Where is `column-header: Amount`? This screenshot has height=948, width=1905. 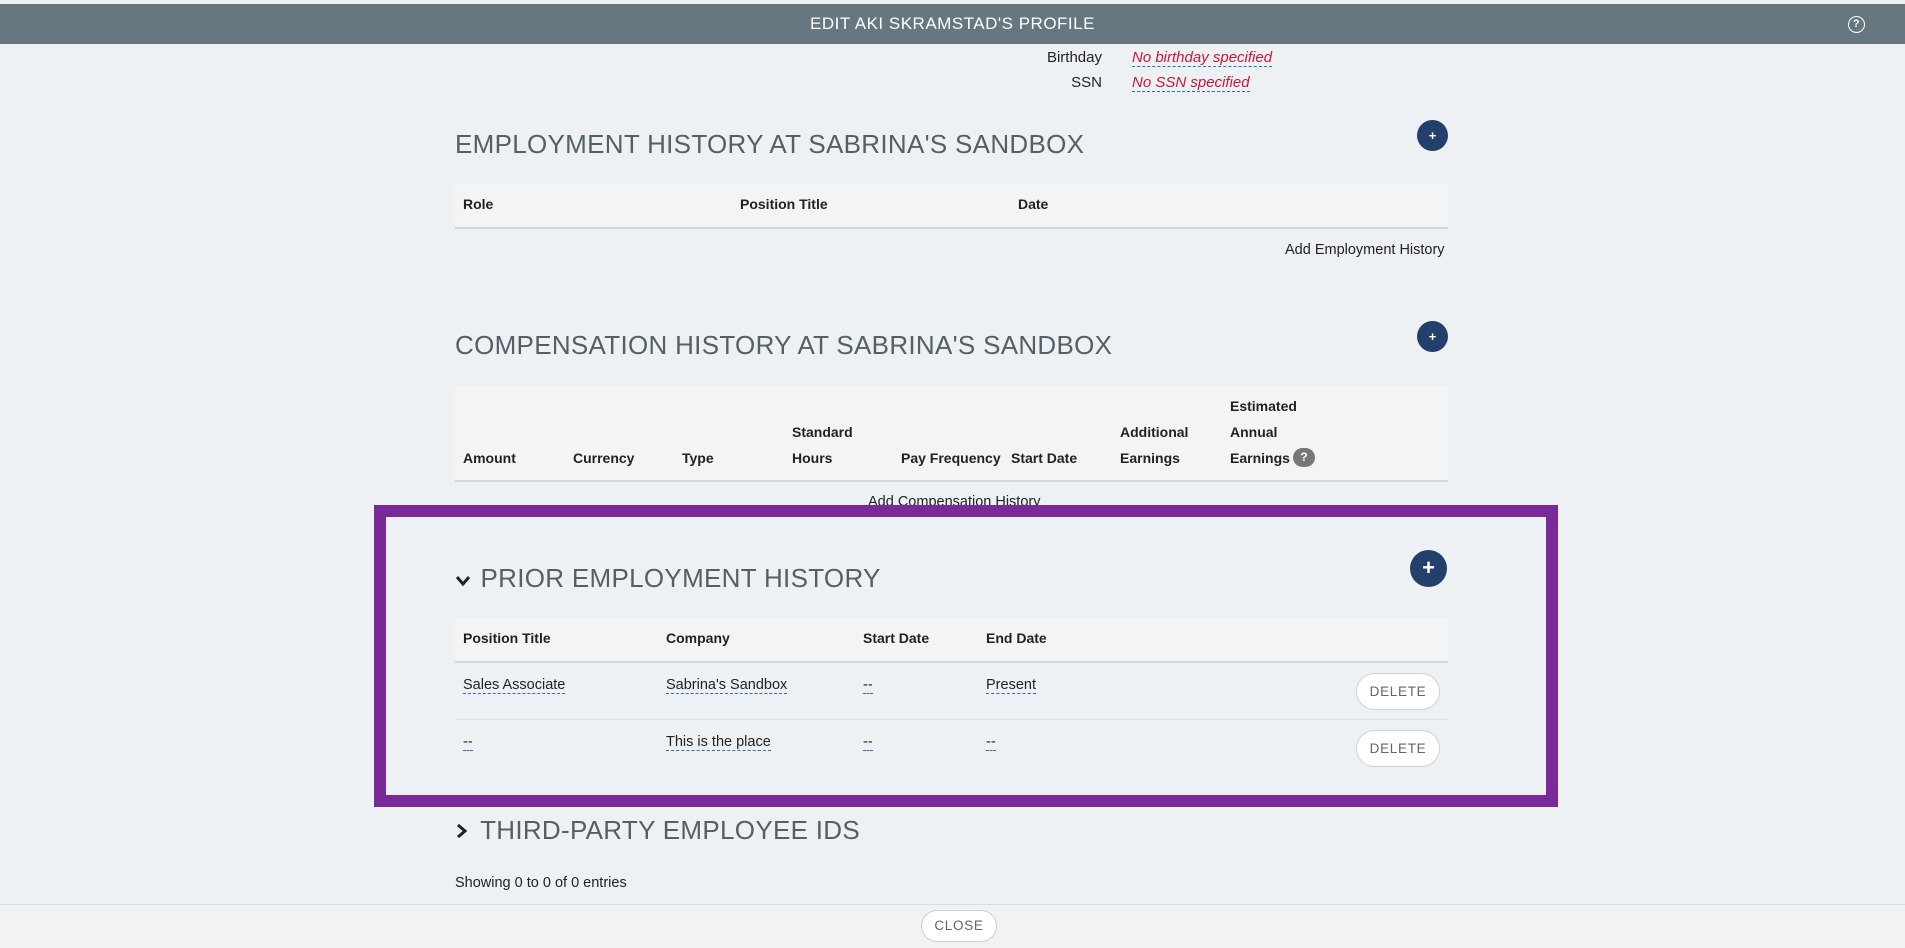 column-header: Amount is located at coordinates (489, 458).